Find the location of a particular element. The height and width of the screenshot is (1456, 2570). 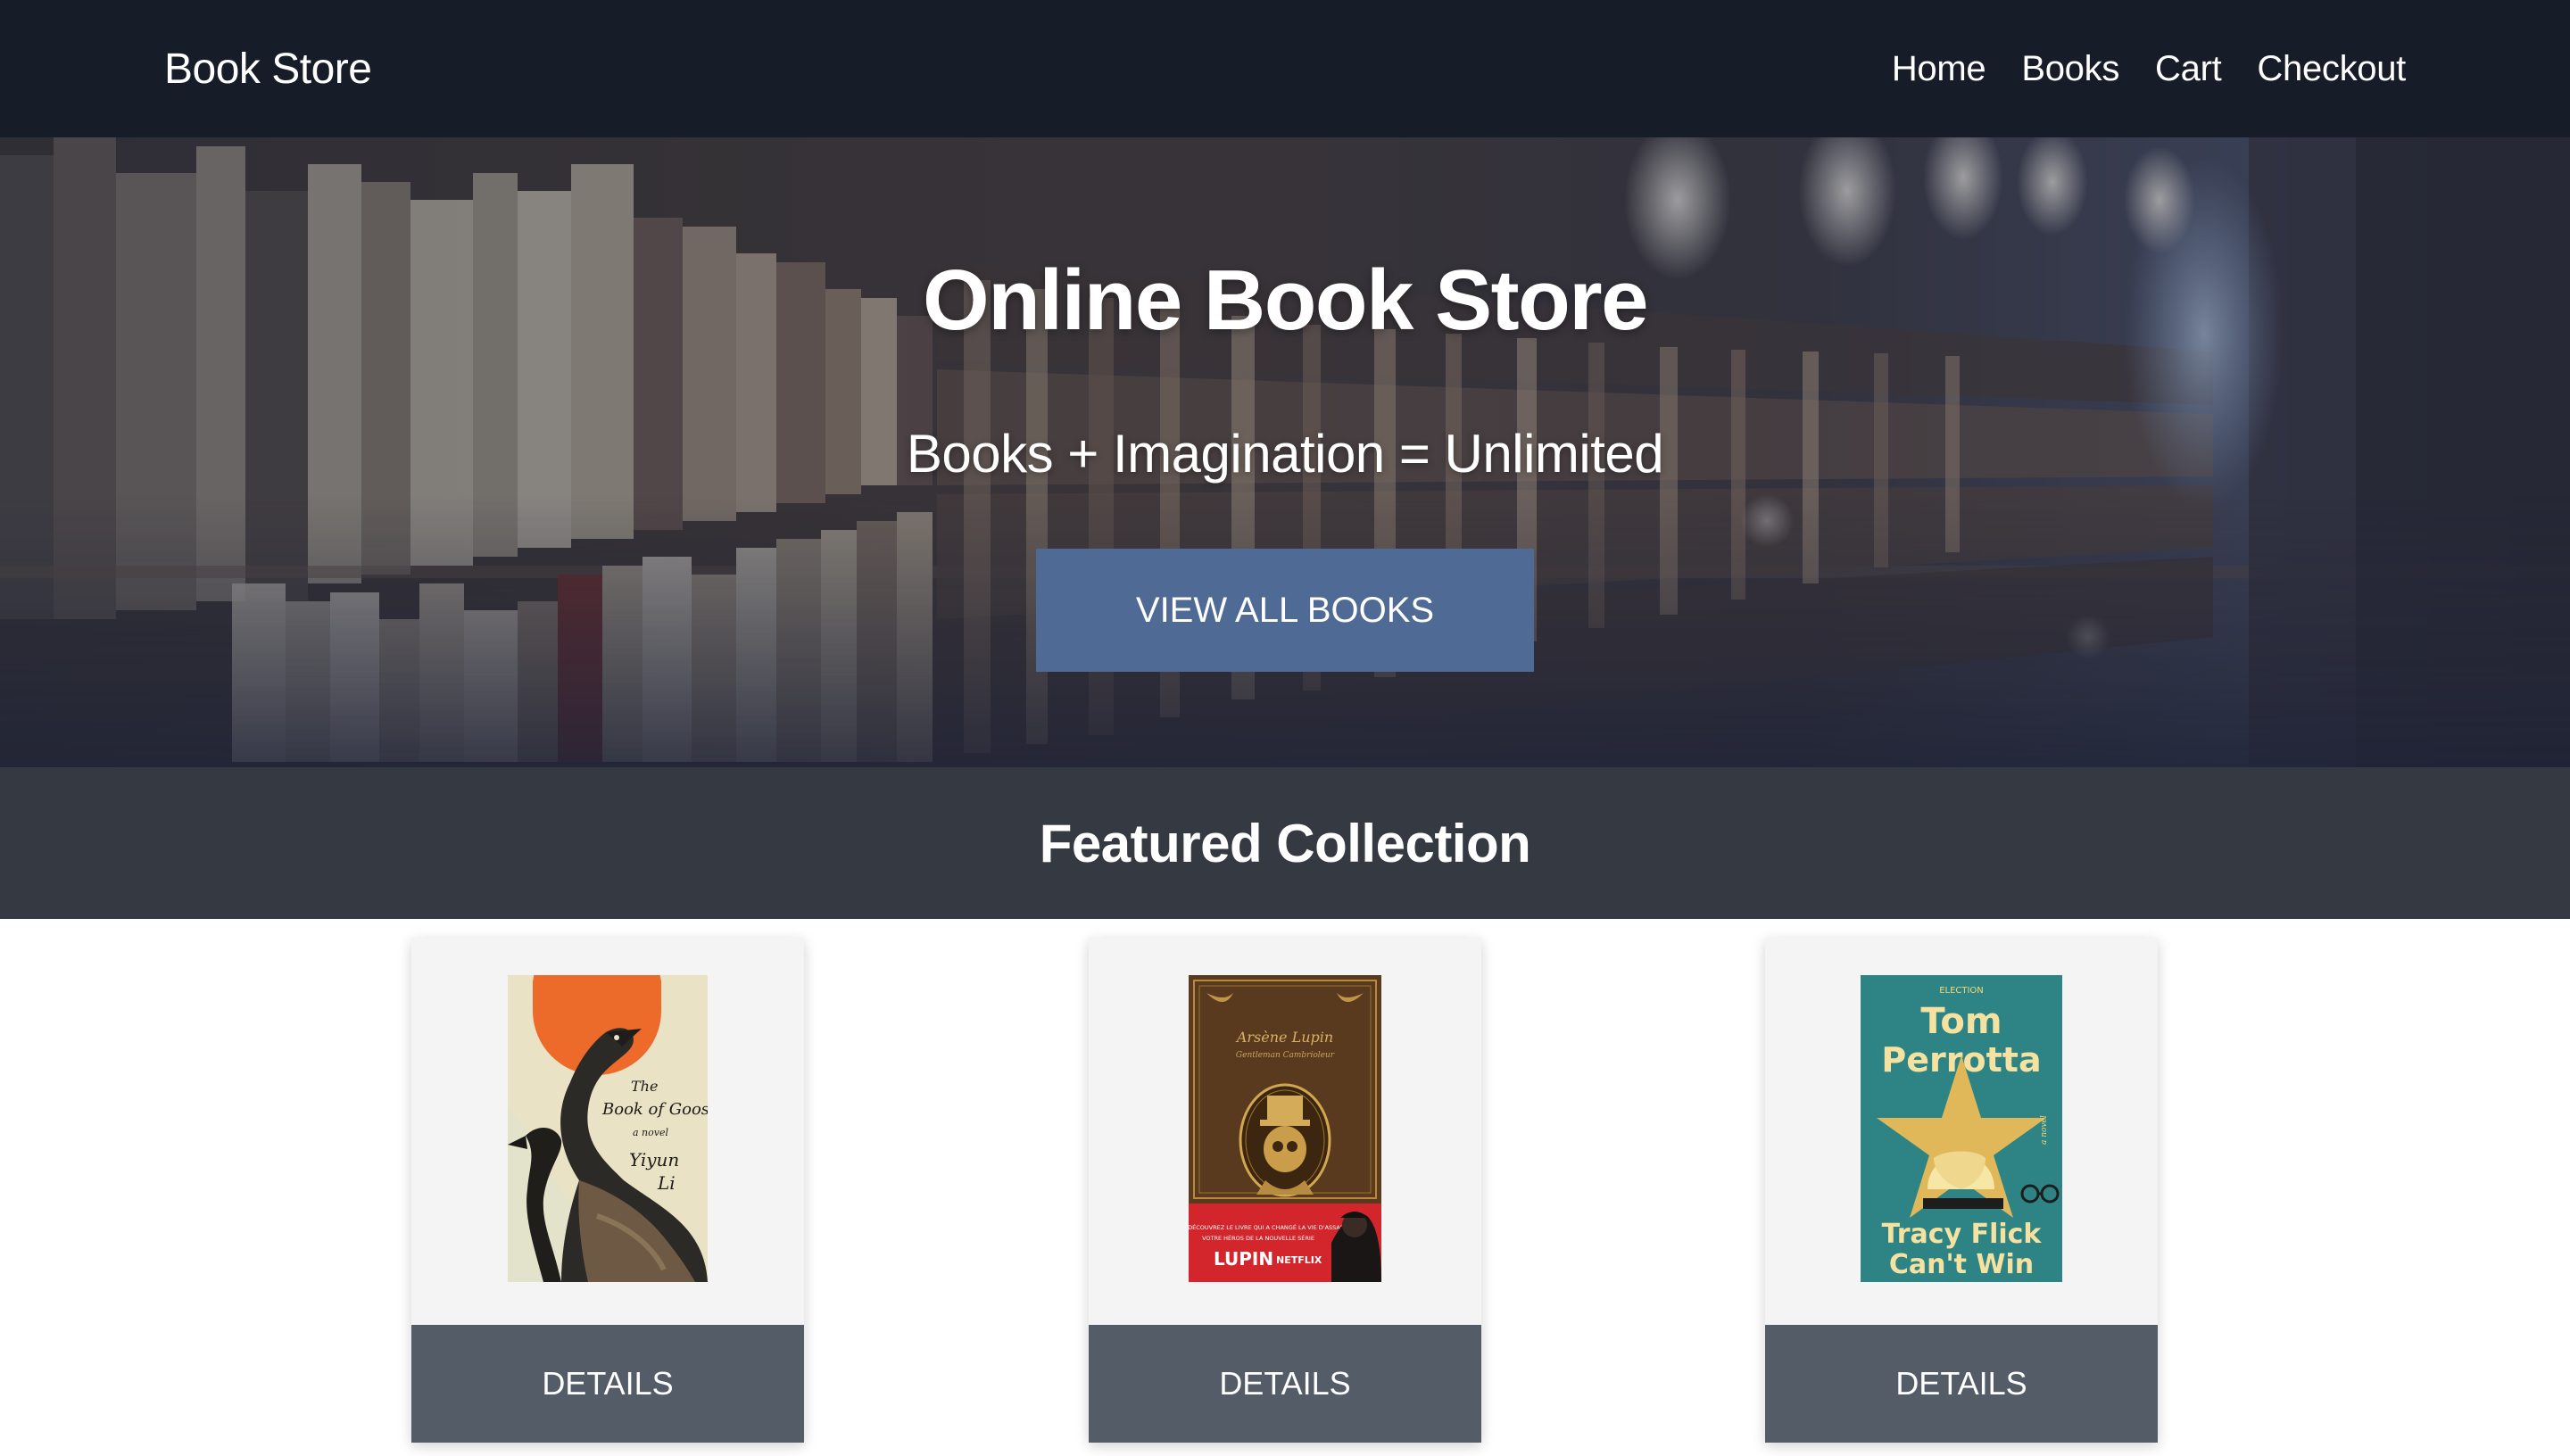

featured-collection-title: Featured Collection is located at coordinates (1285, 843).